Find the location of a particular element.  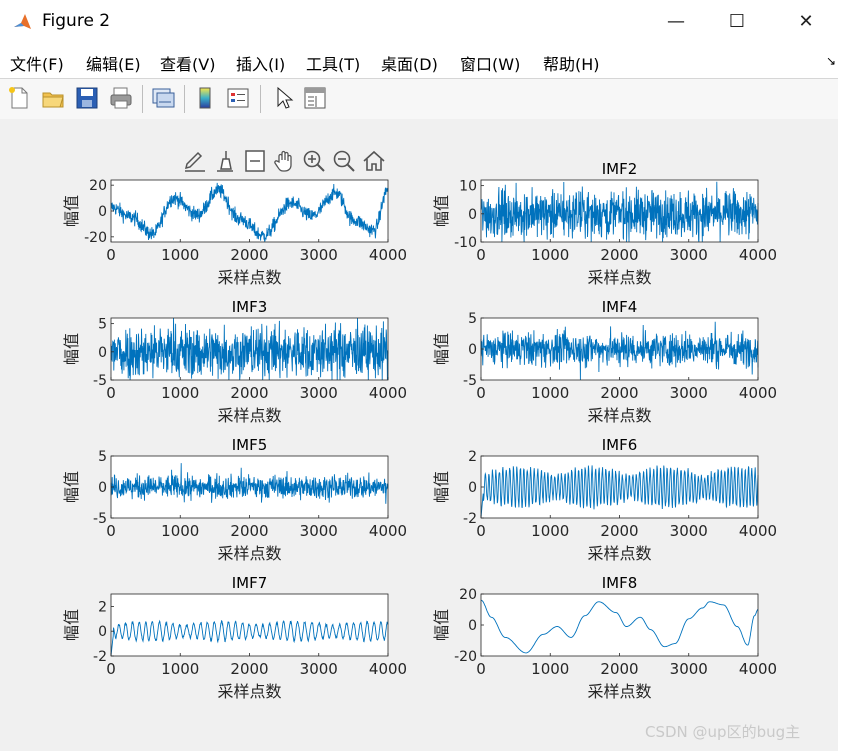

subplot-title: IMF8 is located at coordinates (620, 583).